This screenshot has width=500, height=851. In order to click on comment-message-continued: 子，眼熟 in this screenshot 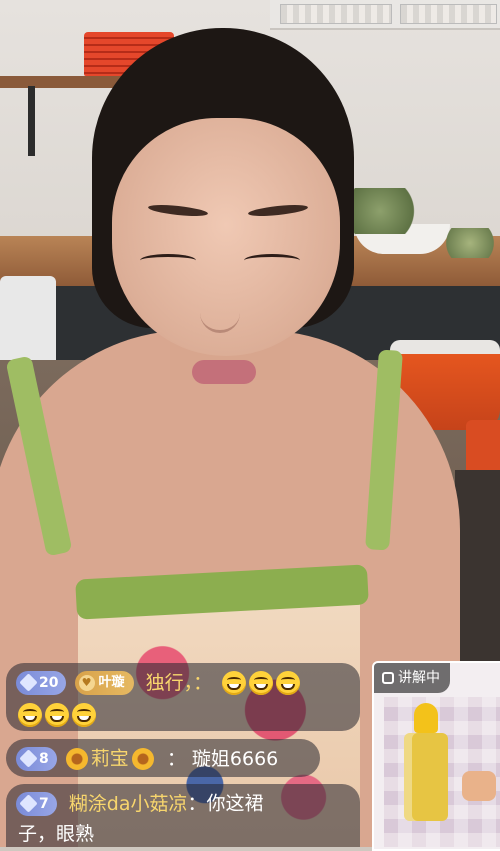, I will do `click(56, 834)`.